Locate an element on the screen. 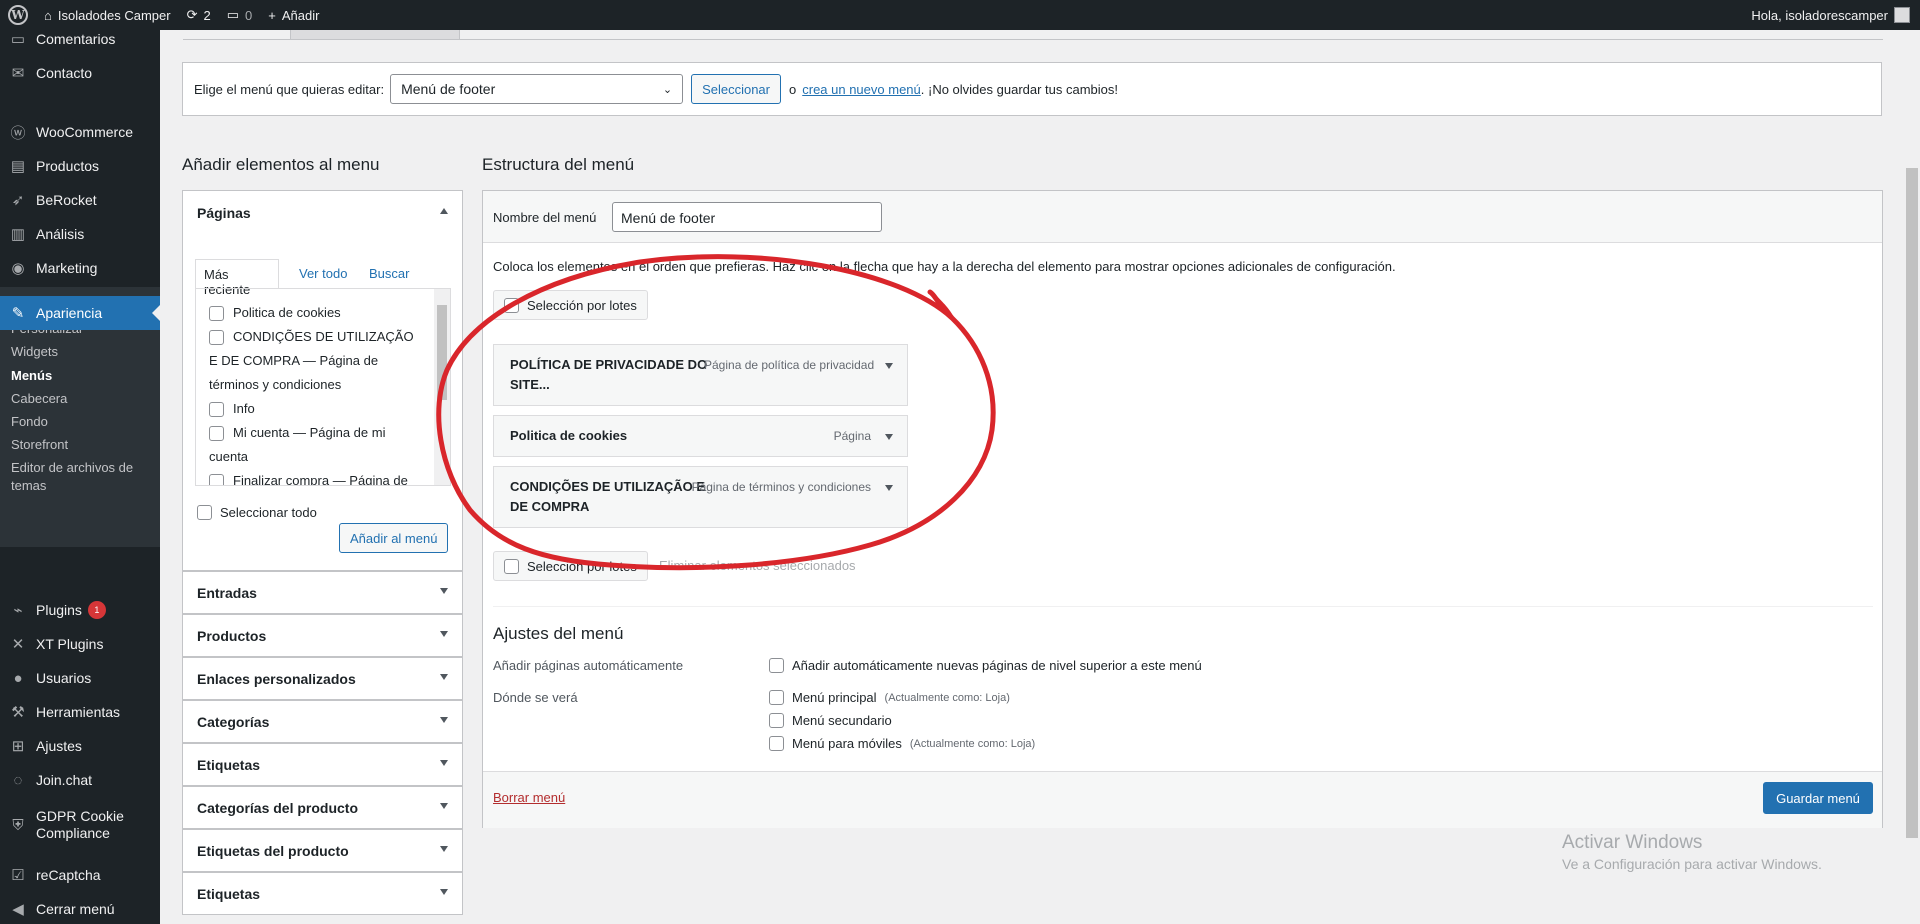 The height and width of the screenshot is (924, 1920). scrollbar is located at coordinates (442, 387).